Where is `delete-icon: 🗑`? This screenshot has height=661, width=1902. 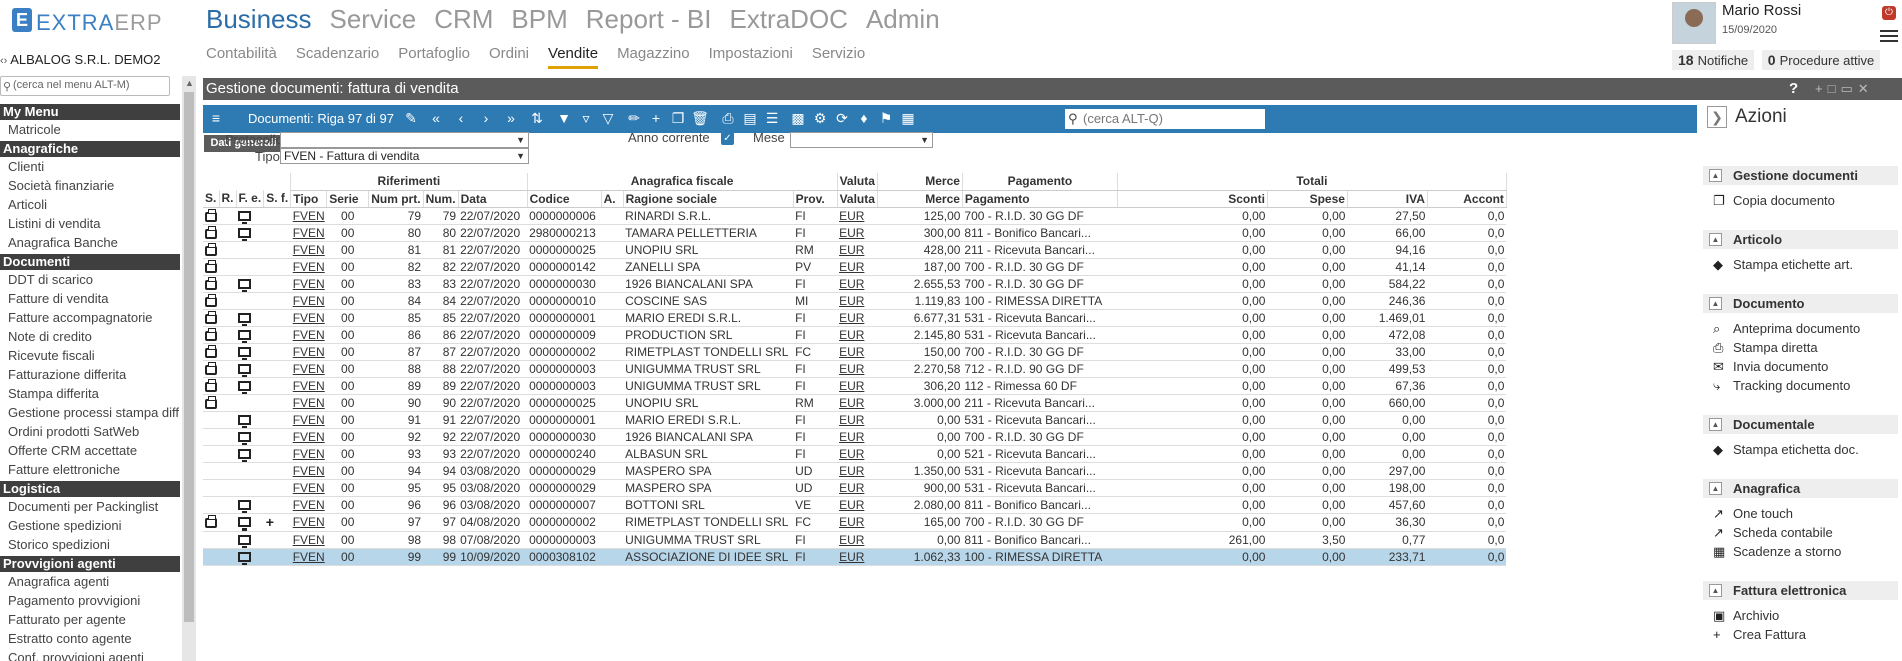
delete-icon: 🗑 is located at coordinates (700, 118).